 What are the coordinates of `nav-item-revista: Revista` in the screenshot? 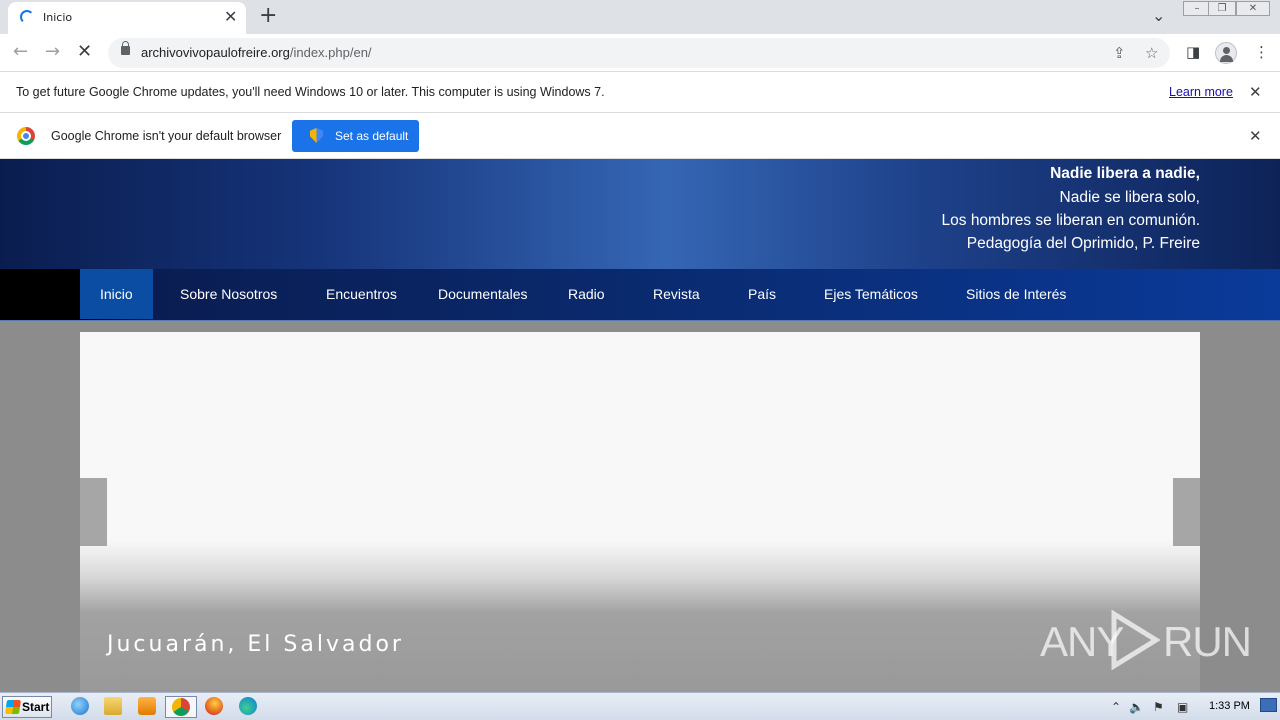 It's located at (676, 294).